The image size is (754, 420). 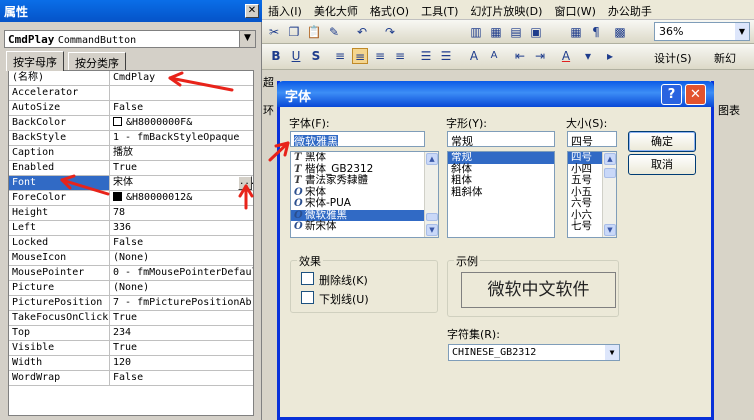 I want to click on bullets-icon: ☰, so click(x=446, y=56).